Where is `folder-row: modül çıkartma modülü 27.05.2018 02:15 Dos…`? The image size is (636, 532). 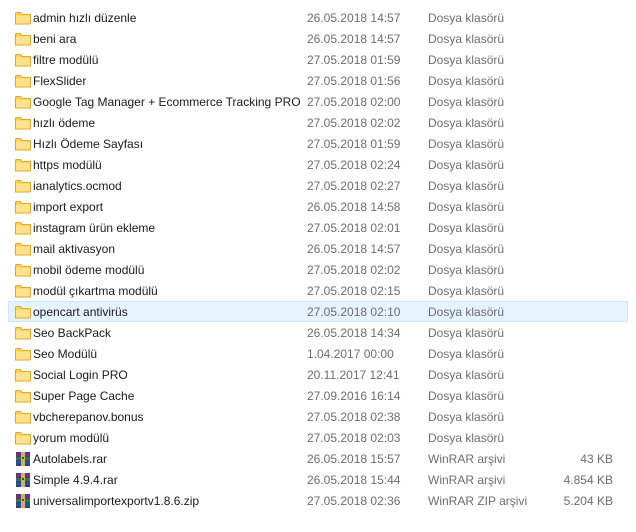 folder-row: modül çıkartma modülü 27.05.2018 02:15 Dos… is located at coordinates (318, 290).